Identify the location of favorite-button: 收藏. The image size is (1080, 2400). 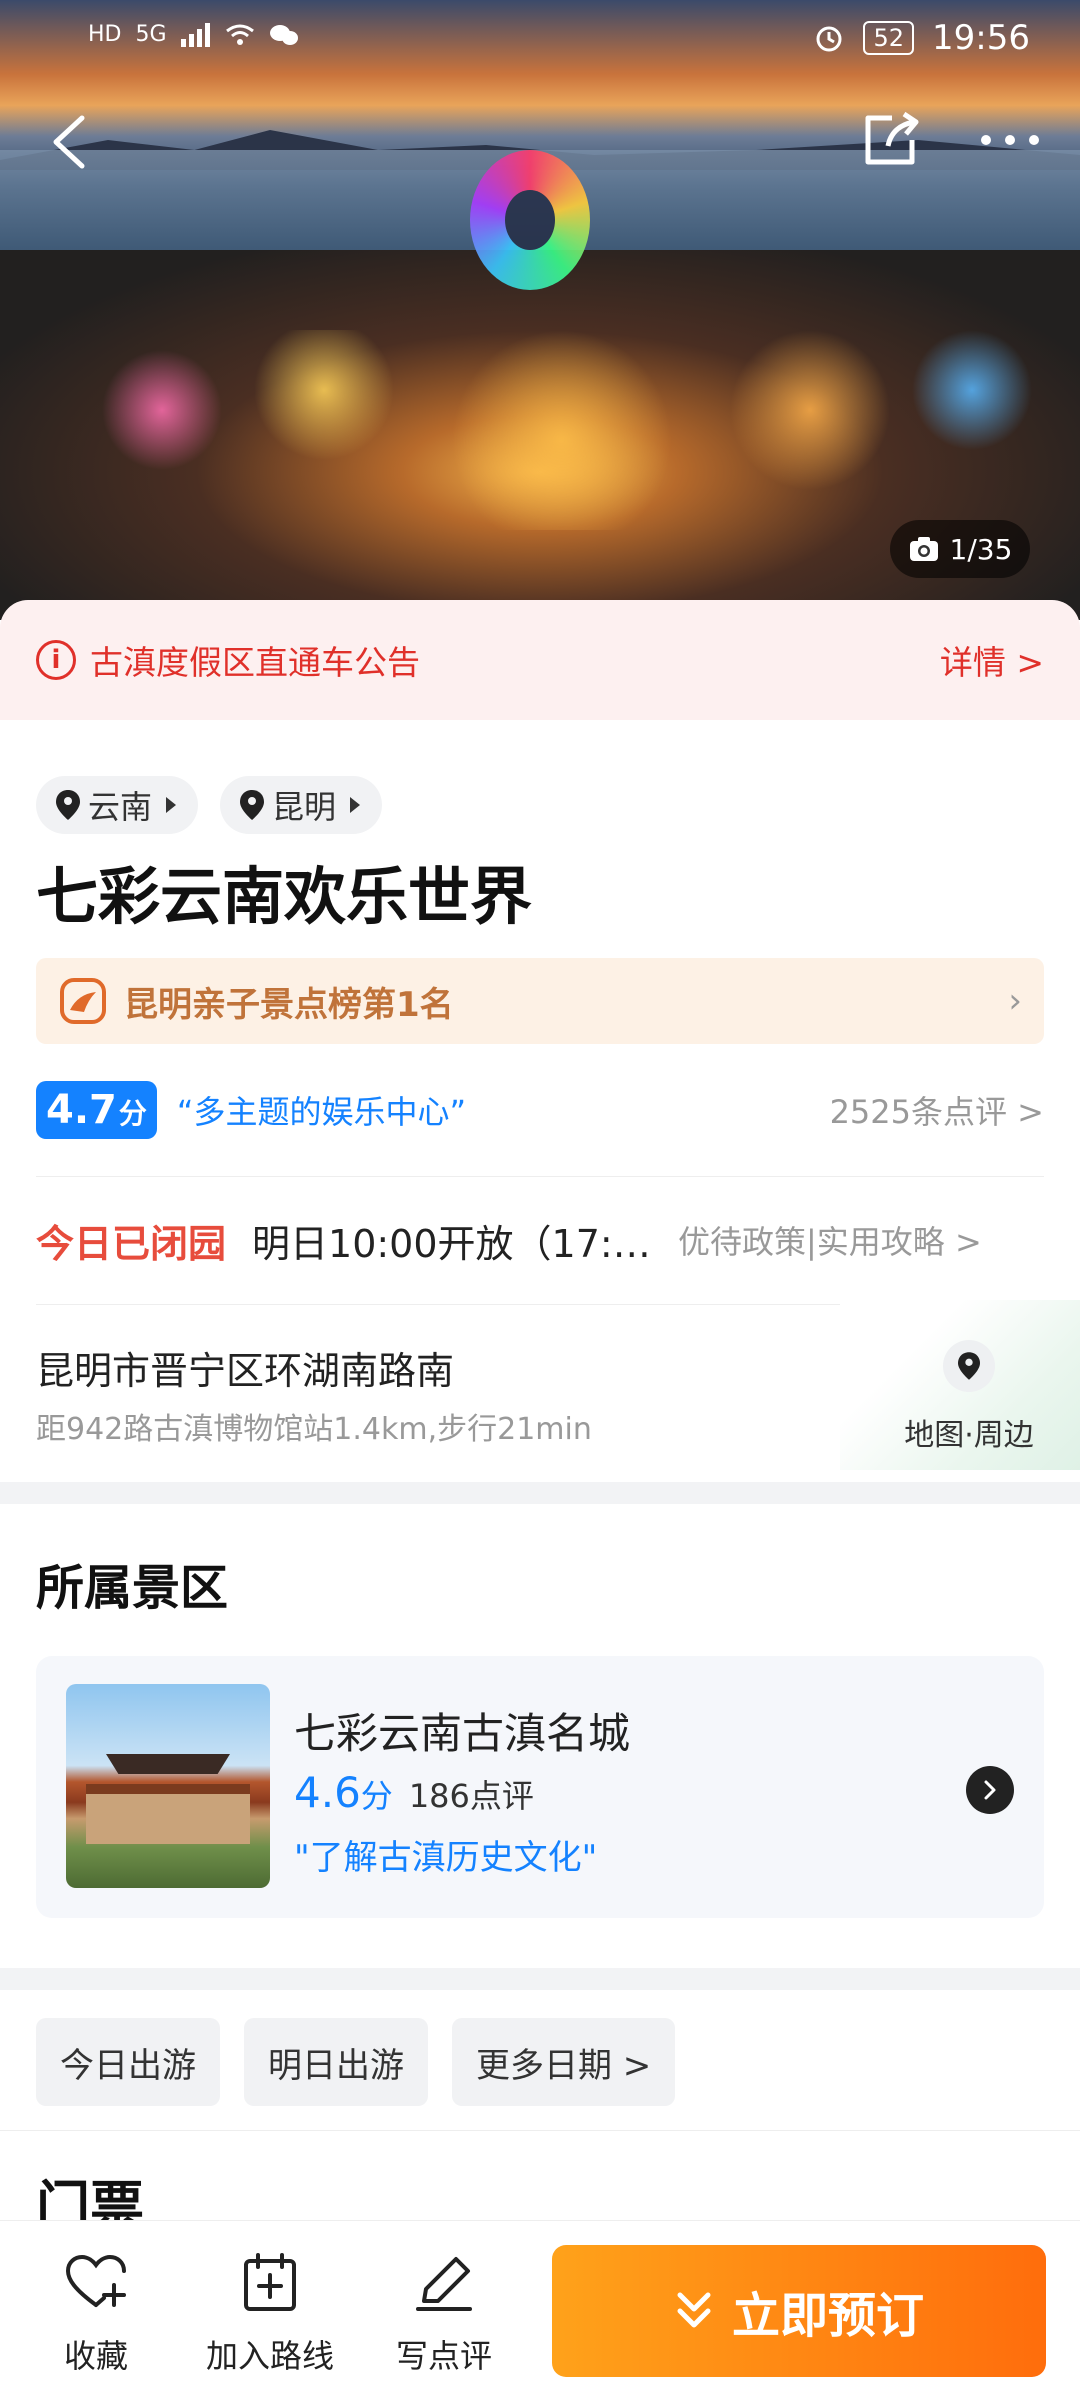
(96, 2314).